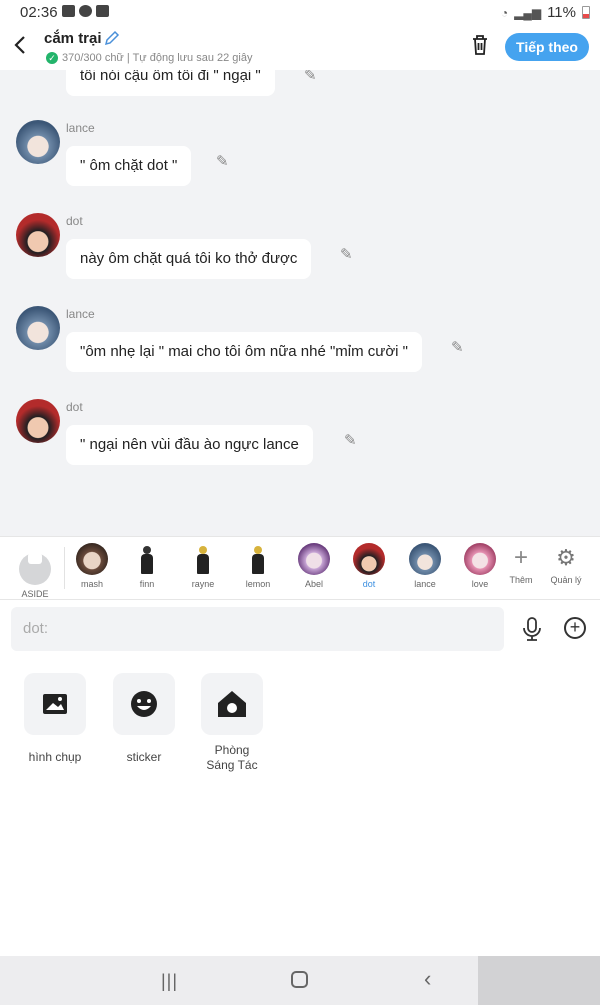 This screenshot has width=600, height=1005. What do you see at coordinates (258, 584) in the screenshot?
I see `character-label: lemon` at bounding box center [258, 584].